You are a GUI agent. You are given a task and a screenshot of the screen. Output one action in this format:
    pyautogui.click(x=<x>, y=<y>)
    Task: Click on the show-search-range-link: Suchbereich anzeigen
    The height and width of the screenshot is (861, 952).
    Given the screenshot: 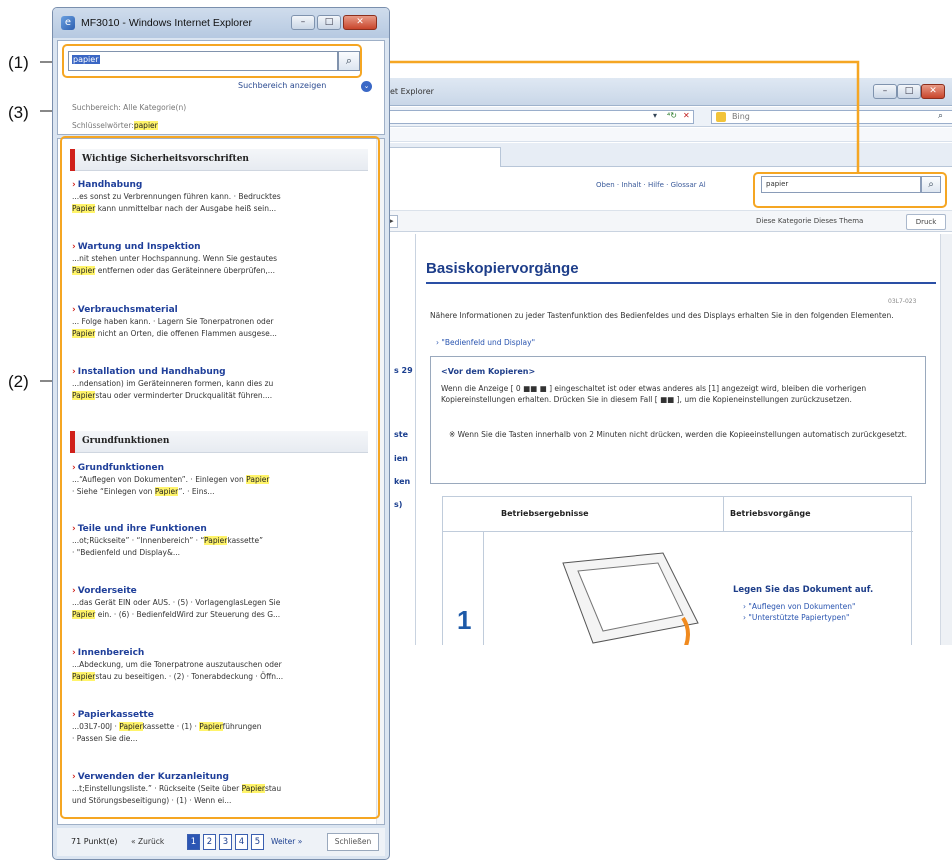 What is the action you would take?
    pyautogui.click(x=282, y=85)
    